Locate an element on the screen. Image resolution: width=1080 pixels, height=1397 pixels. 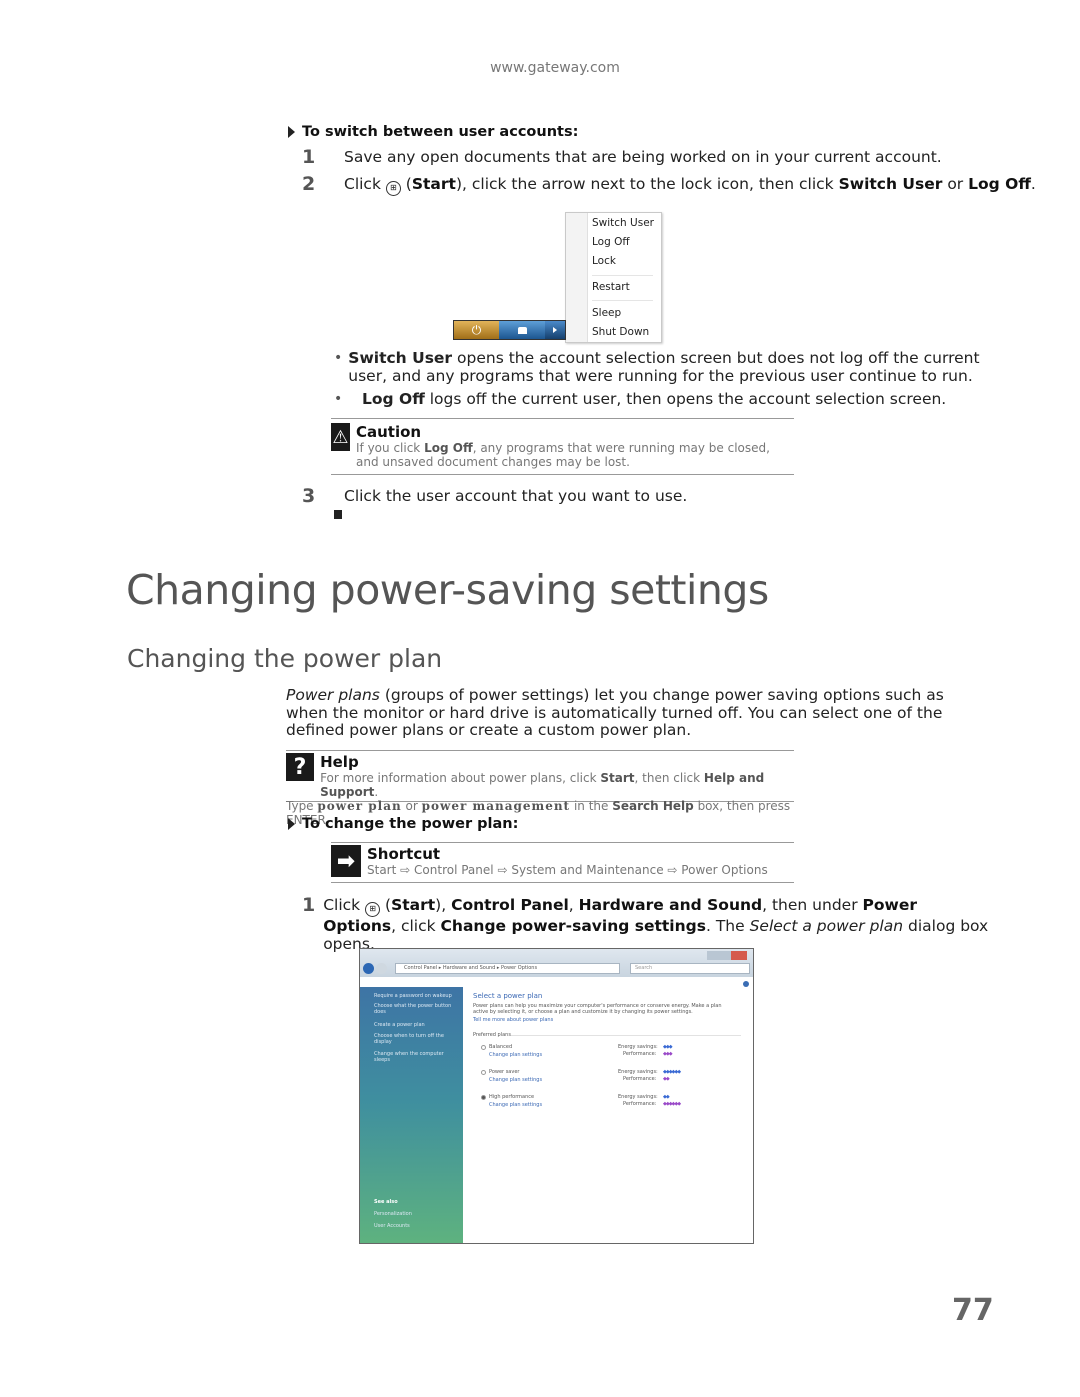
arrow-button is located at coordinates (555, 330).